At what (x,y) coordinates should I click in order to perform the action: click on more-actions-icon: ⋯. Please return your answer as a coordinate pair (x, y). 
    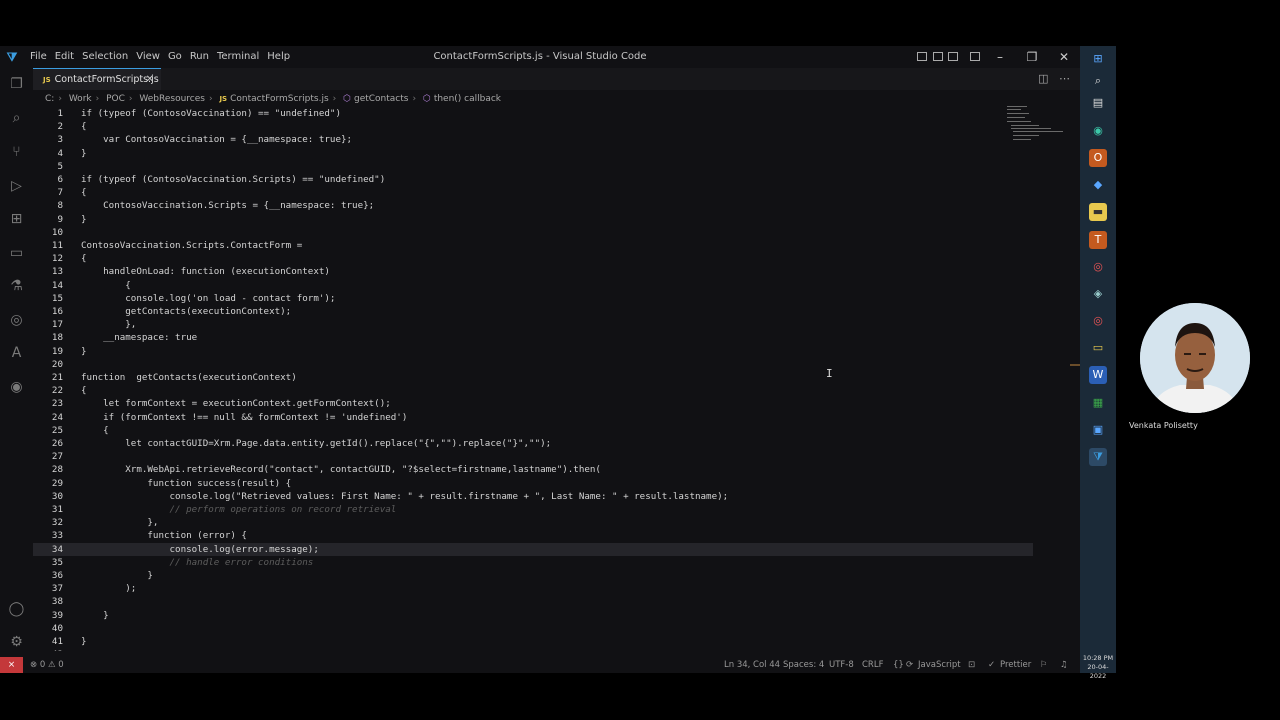
    Looking at the image, I should click on (1064, 78).